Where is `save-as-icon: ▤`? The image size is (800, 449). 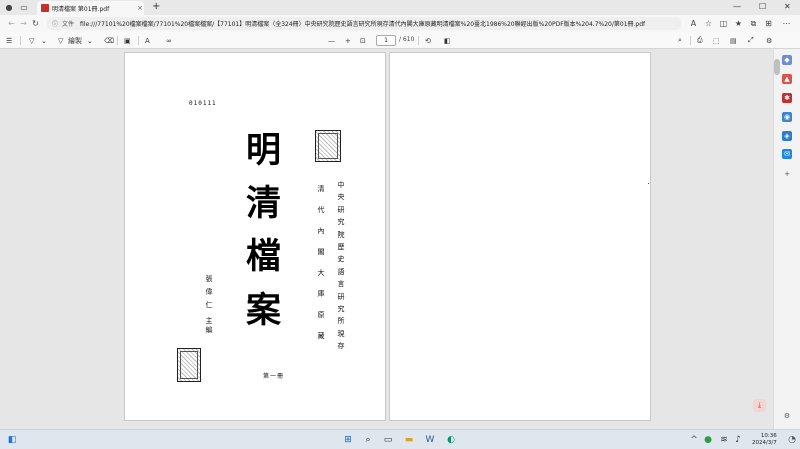
save-as-icon: ▤ is located at coordinates (733, 40).